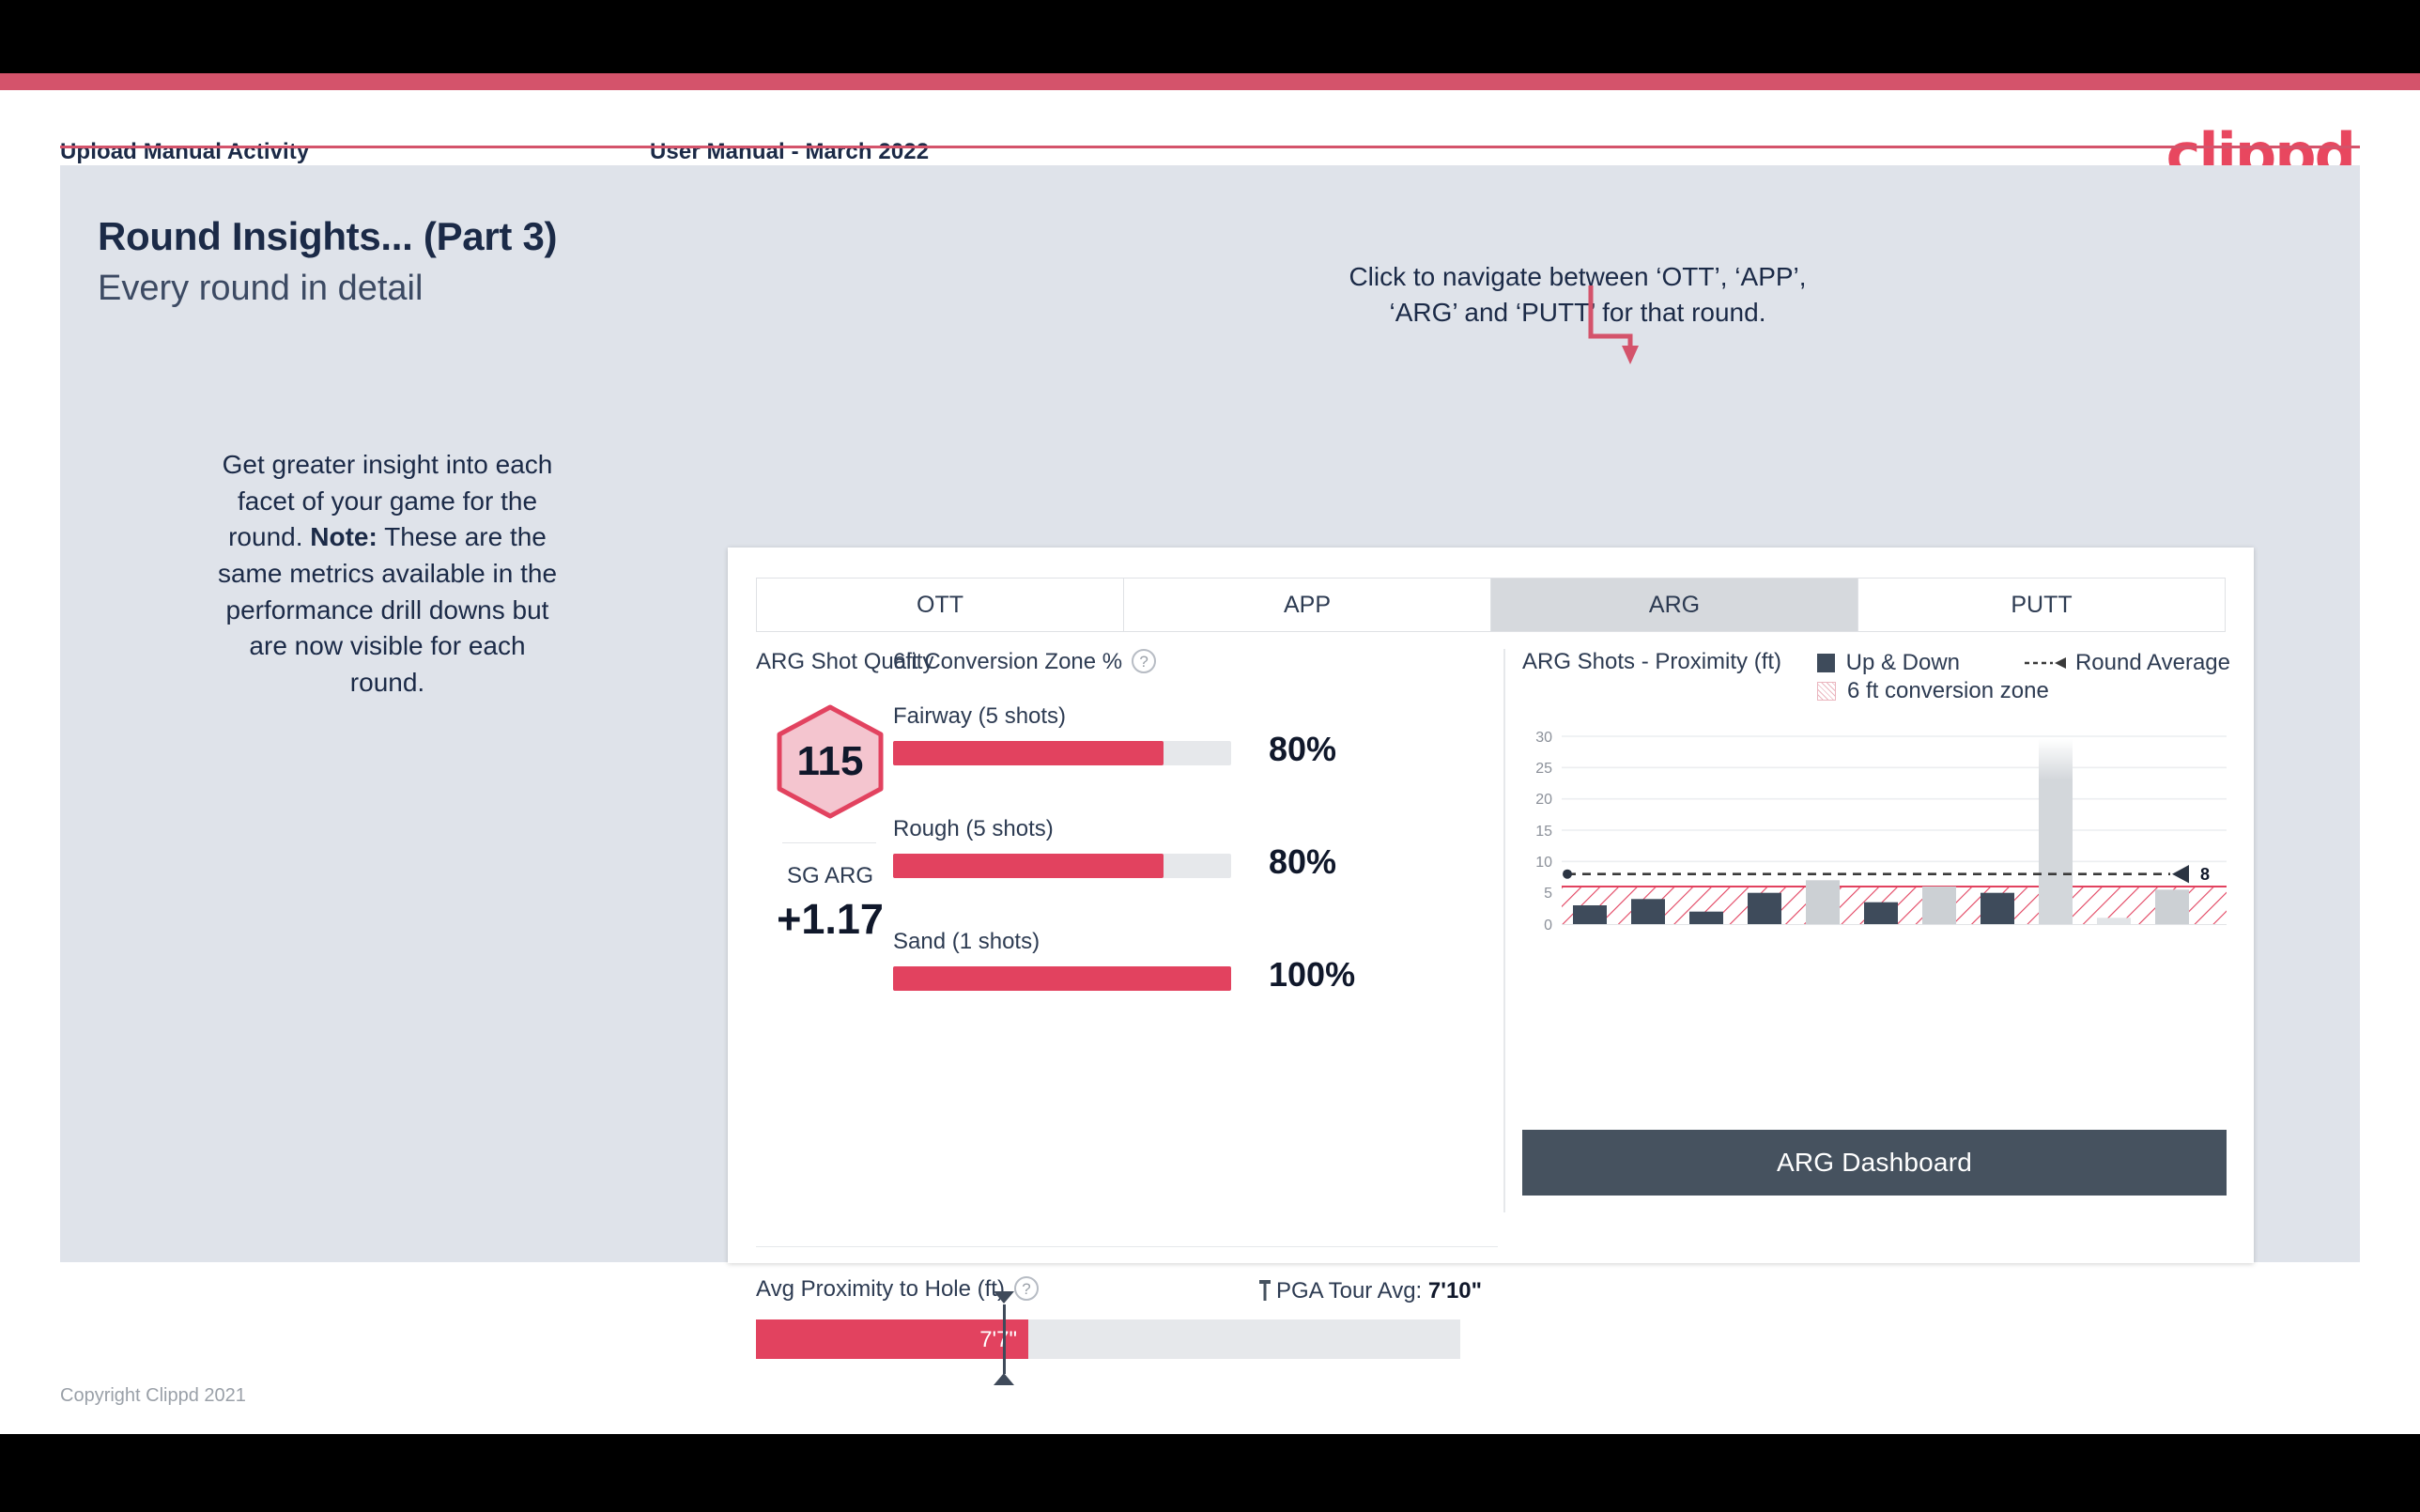  What do you see at coordinates (980, 716) in the screenshot?
I see `conversion-row-label: Fairway (5 shots)` at bounding box center [980, 716].